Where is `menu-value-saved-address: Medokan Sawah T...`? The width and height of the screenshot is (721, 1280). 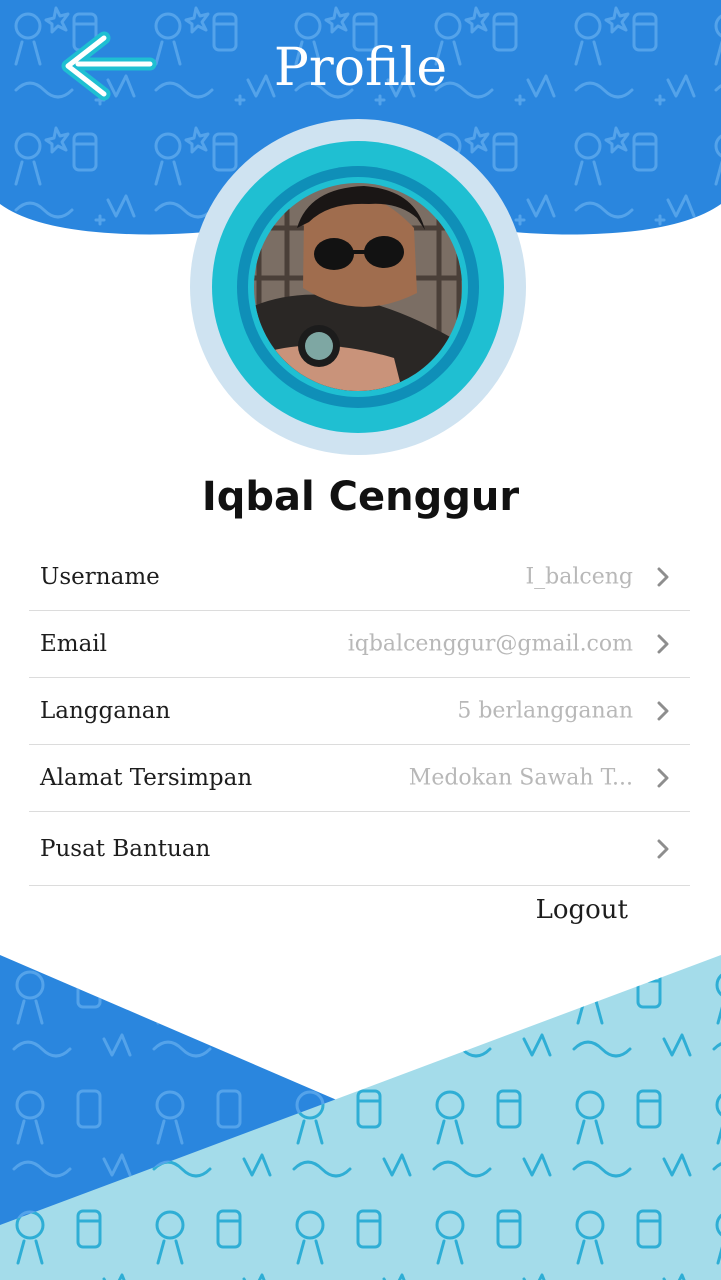
menu-value-saved-address: Medokan Sawah T... is located at coordinates (520, 778).